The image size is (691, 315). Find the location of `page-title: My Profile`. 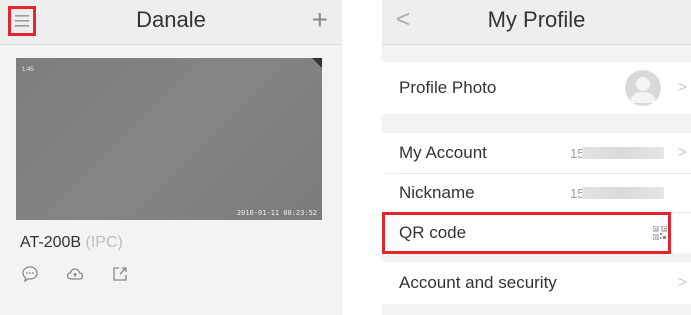

page-title: My Profile is located at coordinates (536, 19).